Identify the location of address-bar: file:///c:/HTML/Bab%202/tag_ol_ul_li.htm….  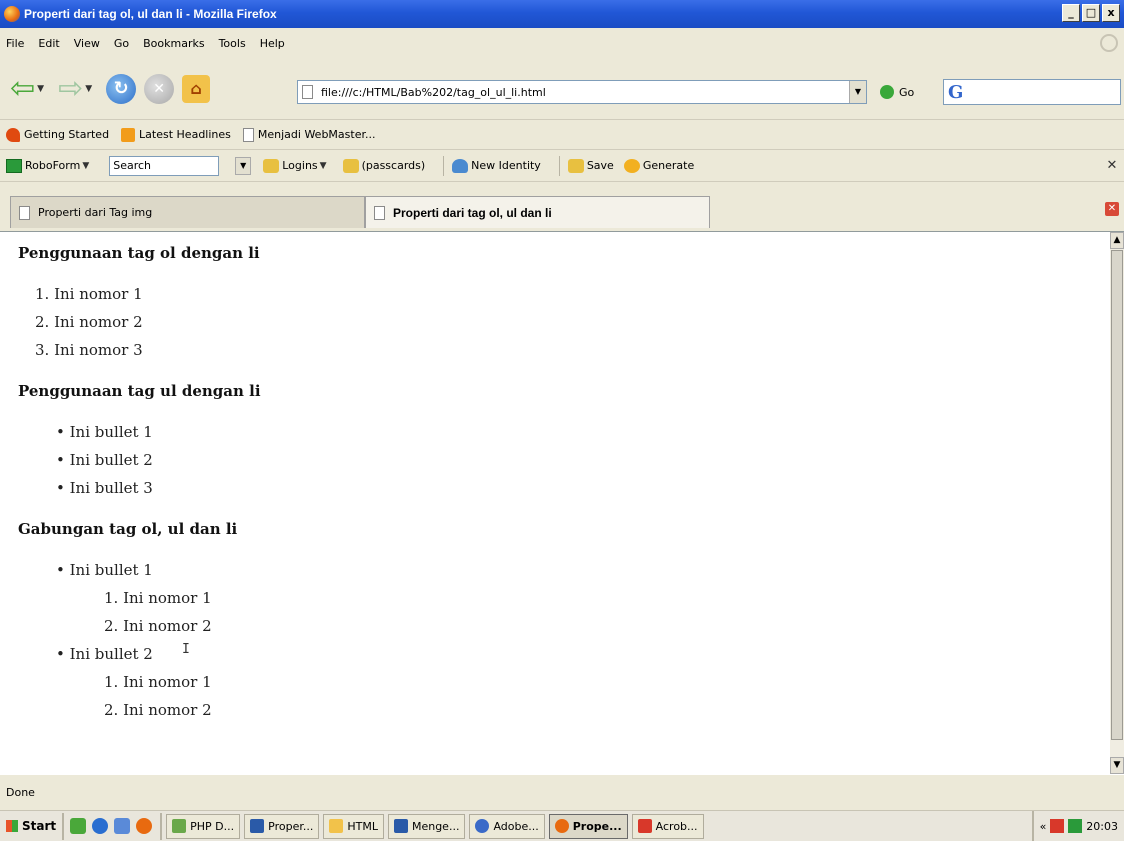
(582, 92).